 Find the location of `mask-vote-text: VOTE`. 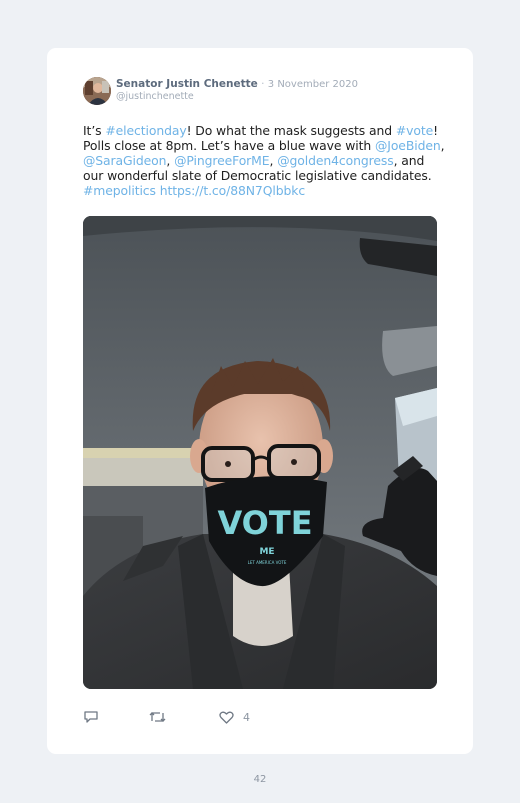

mask-vote-text: VOTE is located at coordinates (264, 523).